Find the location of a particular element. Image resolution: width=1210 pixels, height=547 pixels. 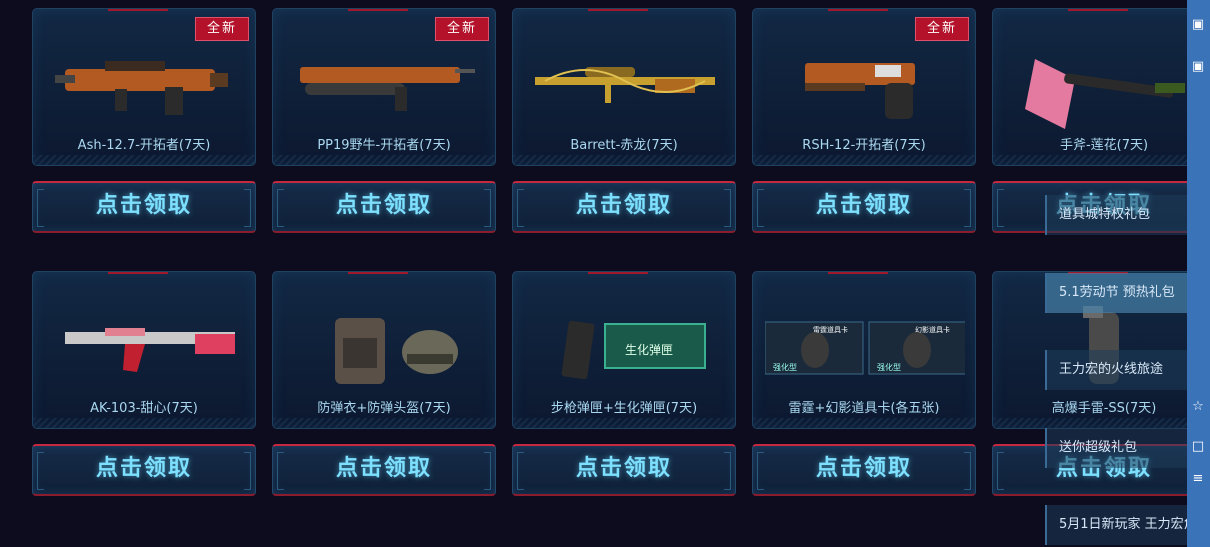

item-name: Ash-12.7-开拓者(7天) is located at coordinates (144, 145).